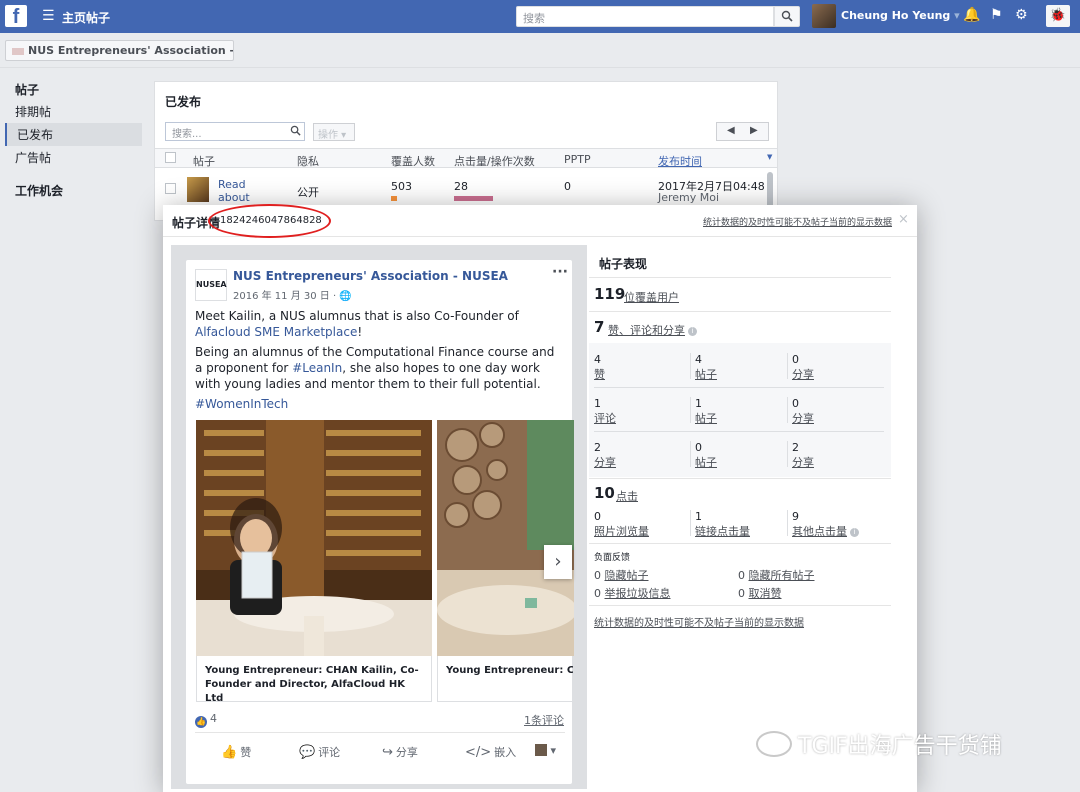 The height and width of the screenshot is (792, 1080). What do you see at coordinates (413, 161) in the screenshot?
I see `column-header-reach: 覆盖人数` at bounding box center [413, 161].